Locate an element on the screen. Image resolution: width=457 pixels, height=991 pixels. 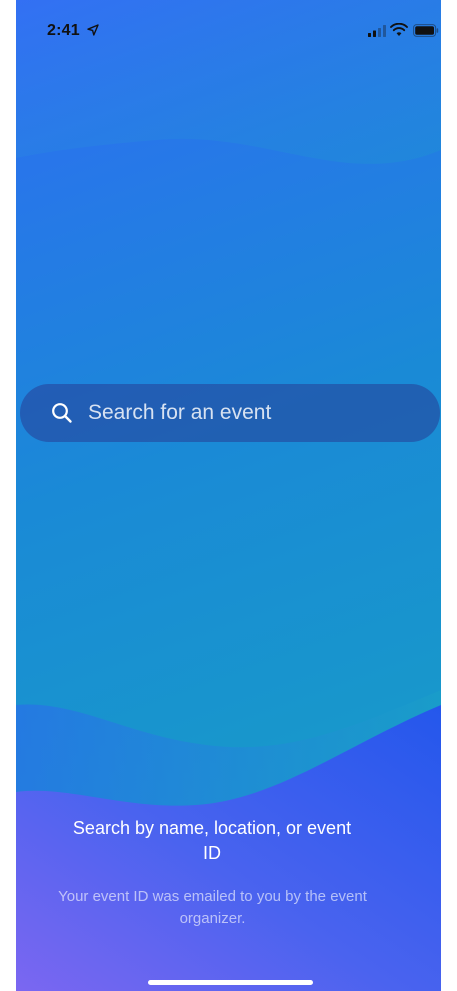
search-input is located at coordinates (248, 413).